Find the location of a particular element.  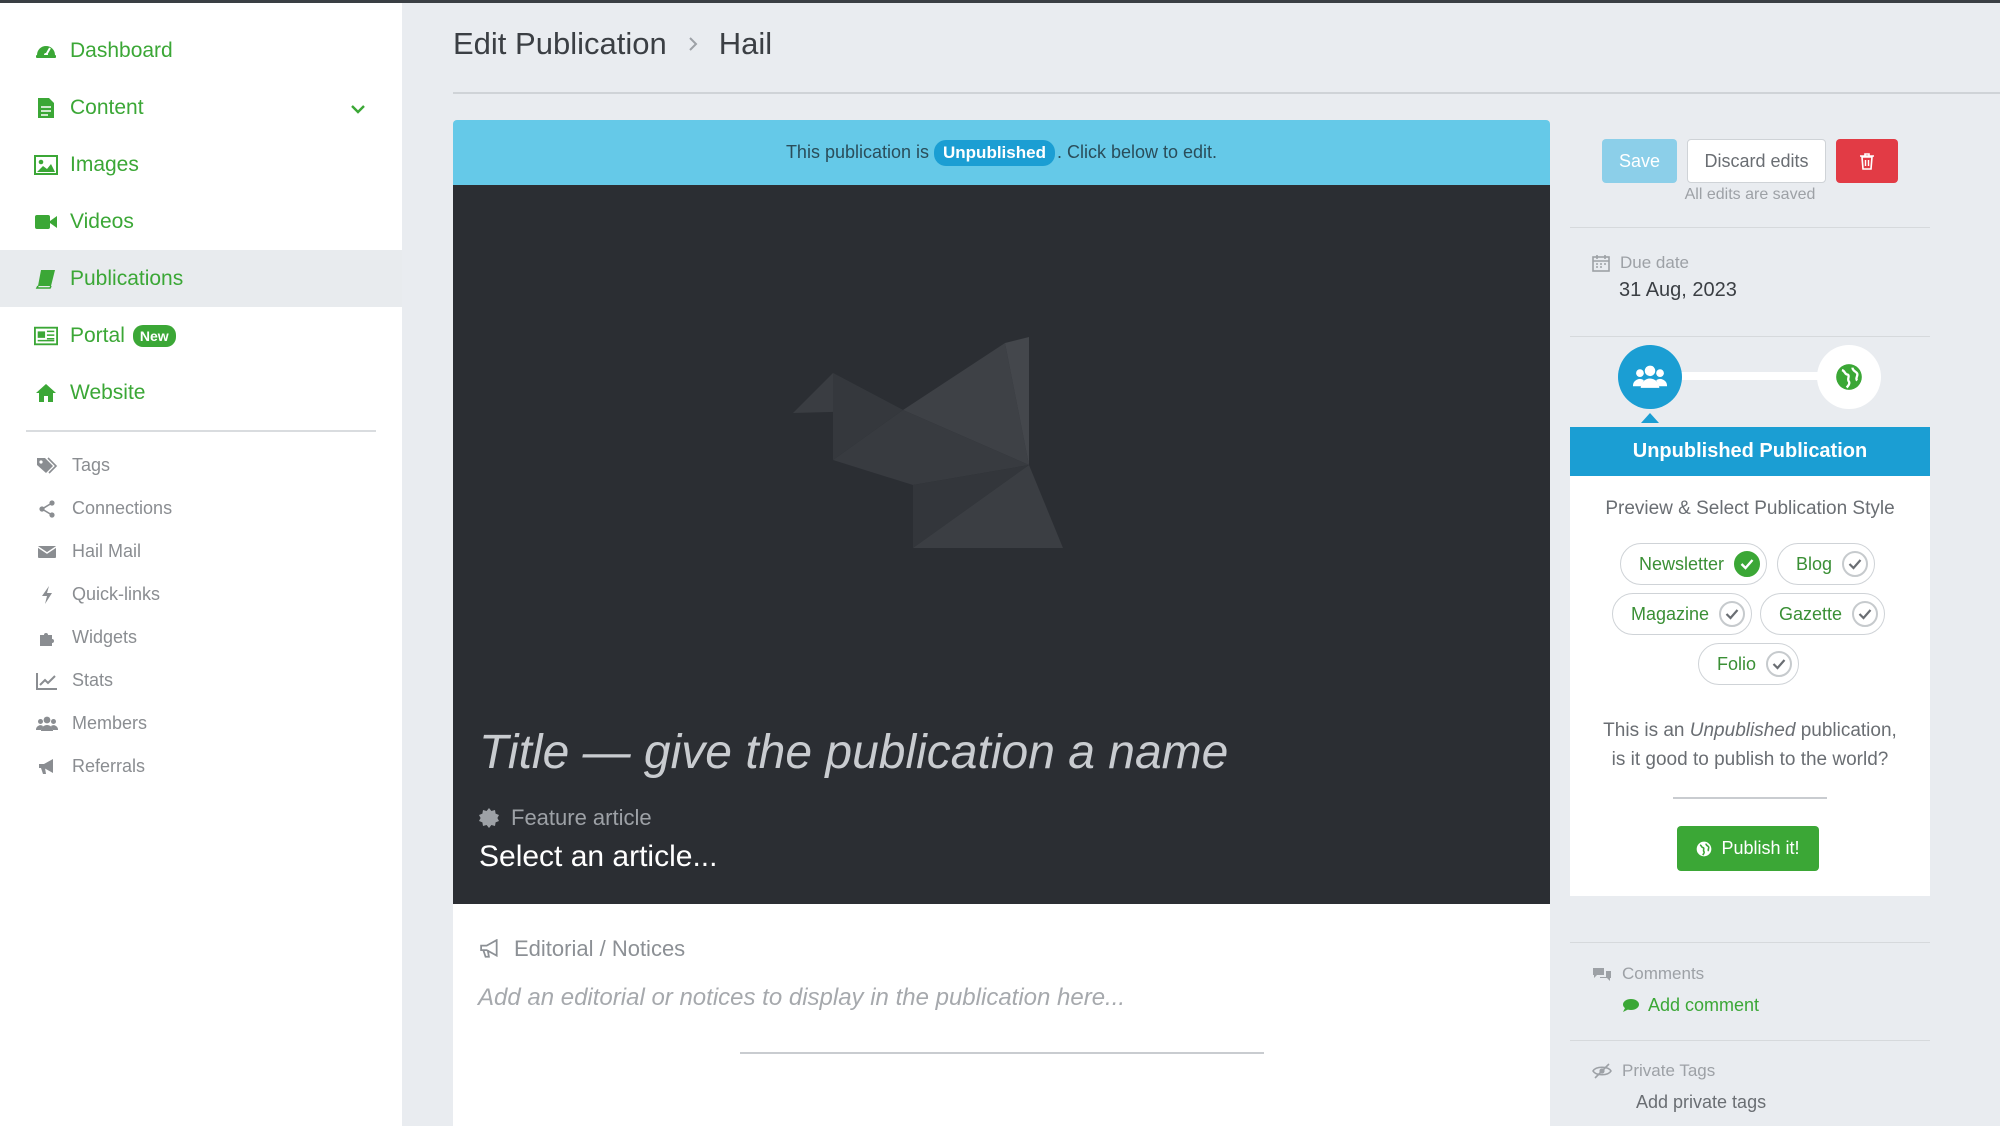

sidebar-item-label: Widgets is located at coordinates (105, 637).